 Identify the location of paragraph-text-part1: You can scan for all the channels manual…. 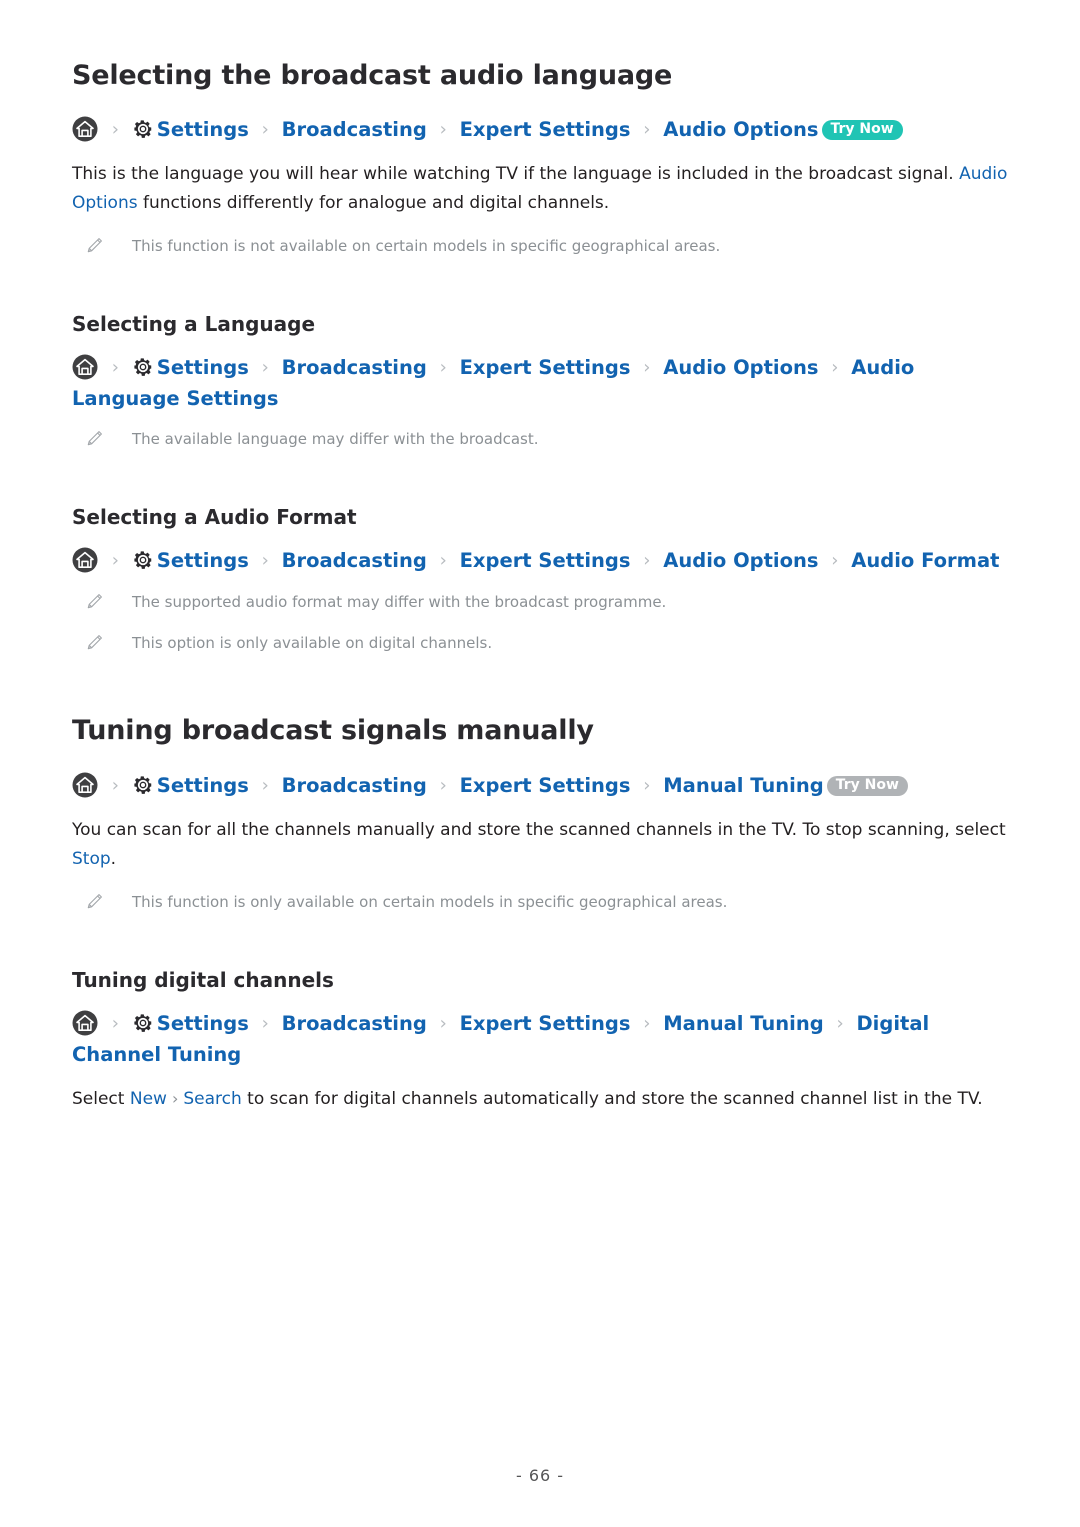
(539, 829).